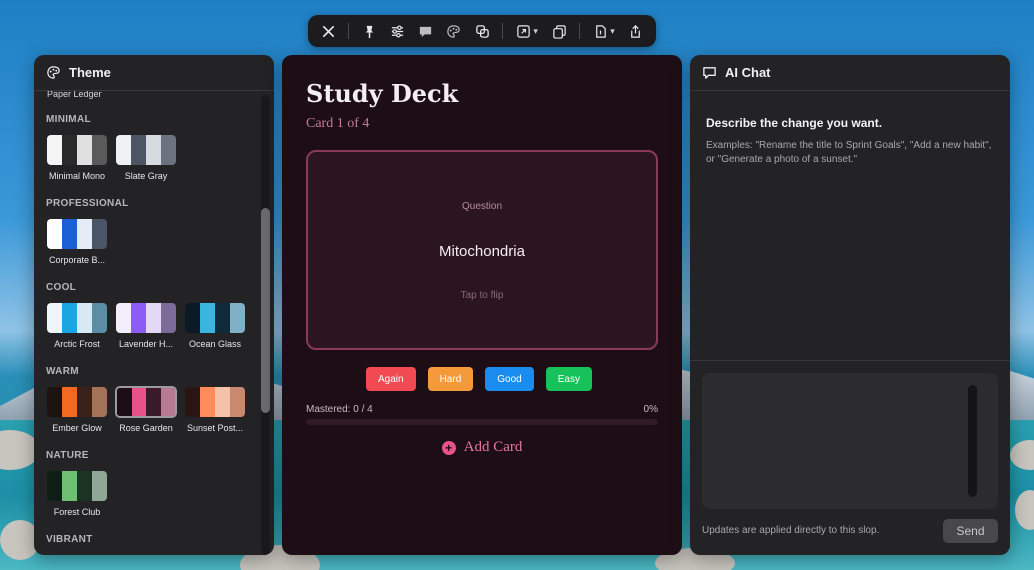  I want to click on theme-swatch-rose-garden: Rose Garden, so click(146, 409).